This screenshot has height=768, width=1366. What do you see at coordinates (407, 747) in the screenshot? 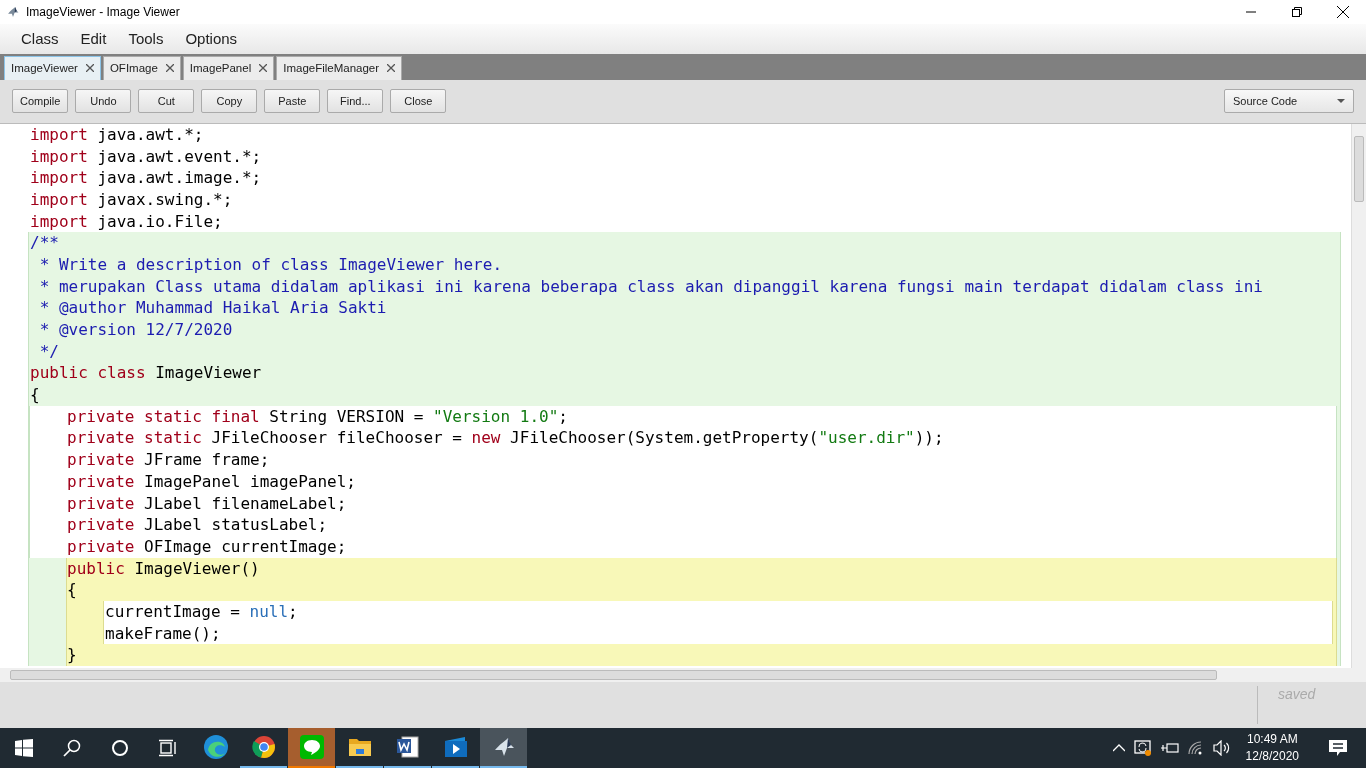
I see `document-icon` at bounding box center [407, 747].